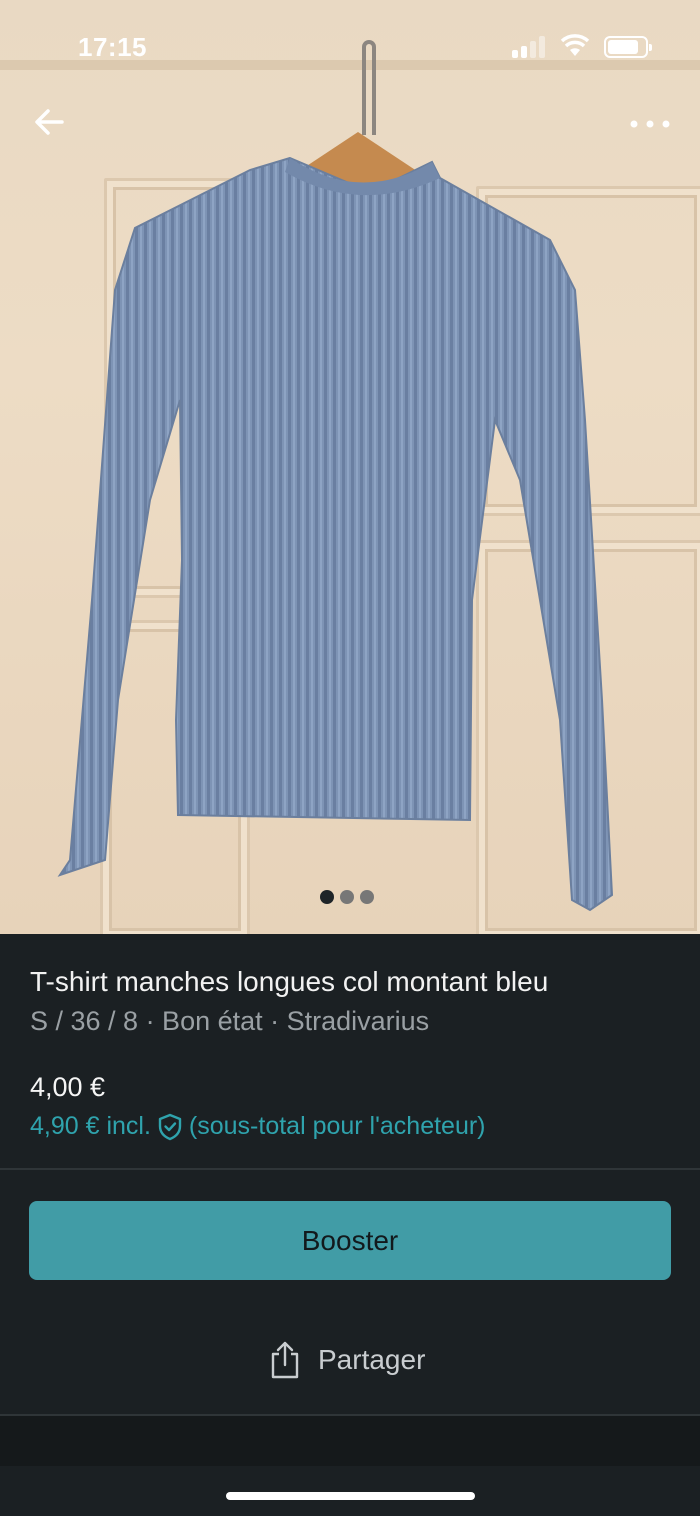 This screenshot has width=700, height=1516. I want to click on buyer-price: 4,90 € incl., so click(90, 1126).